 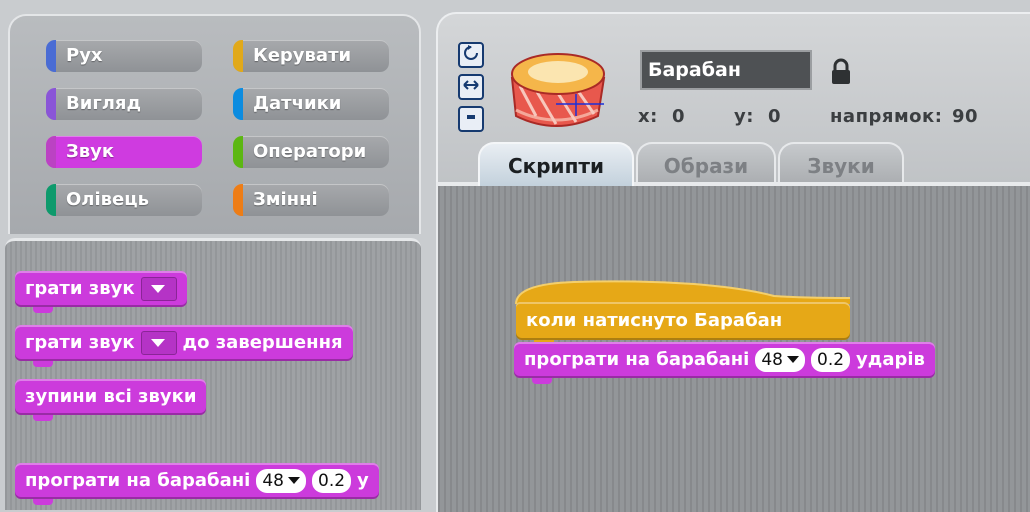 I want to click on sprite-y-value: 0, so click(x=775, y=116).